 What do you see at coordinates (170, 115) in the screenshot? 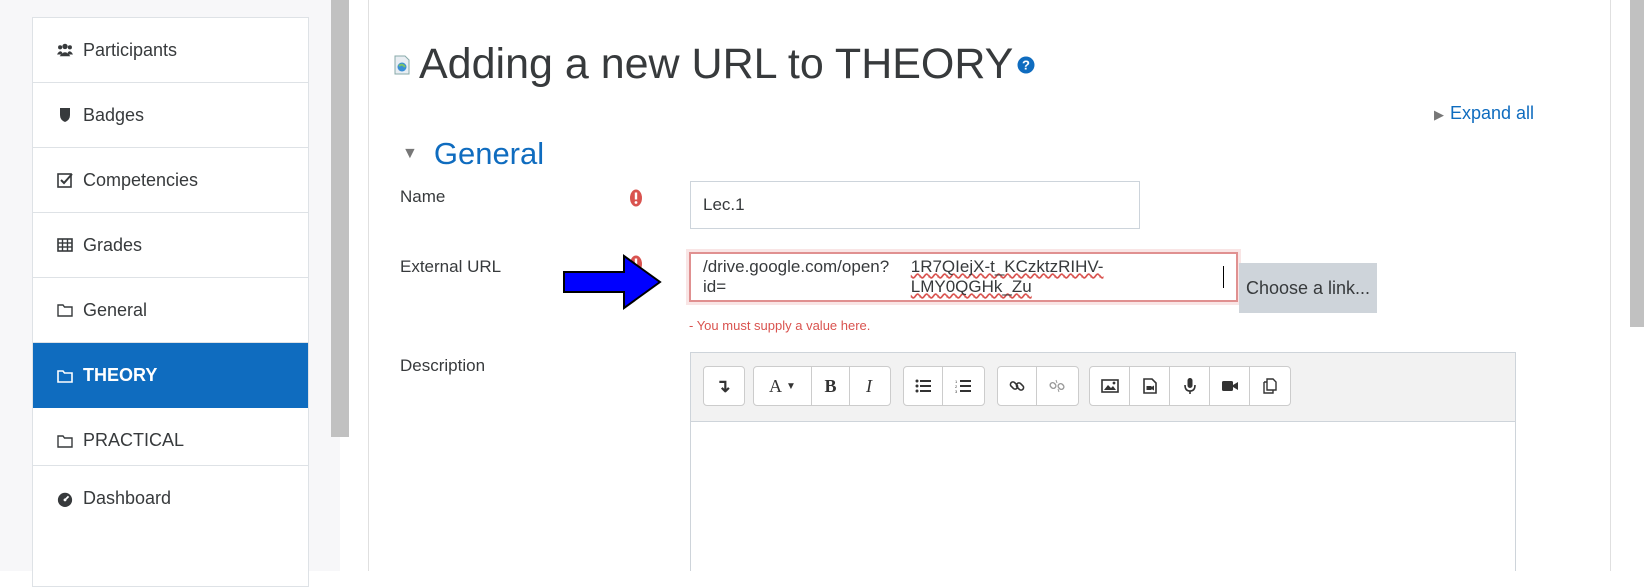
I see `sidebar-item-badges: Badges` at bounding box center [170, 115].